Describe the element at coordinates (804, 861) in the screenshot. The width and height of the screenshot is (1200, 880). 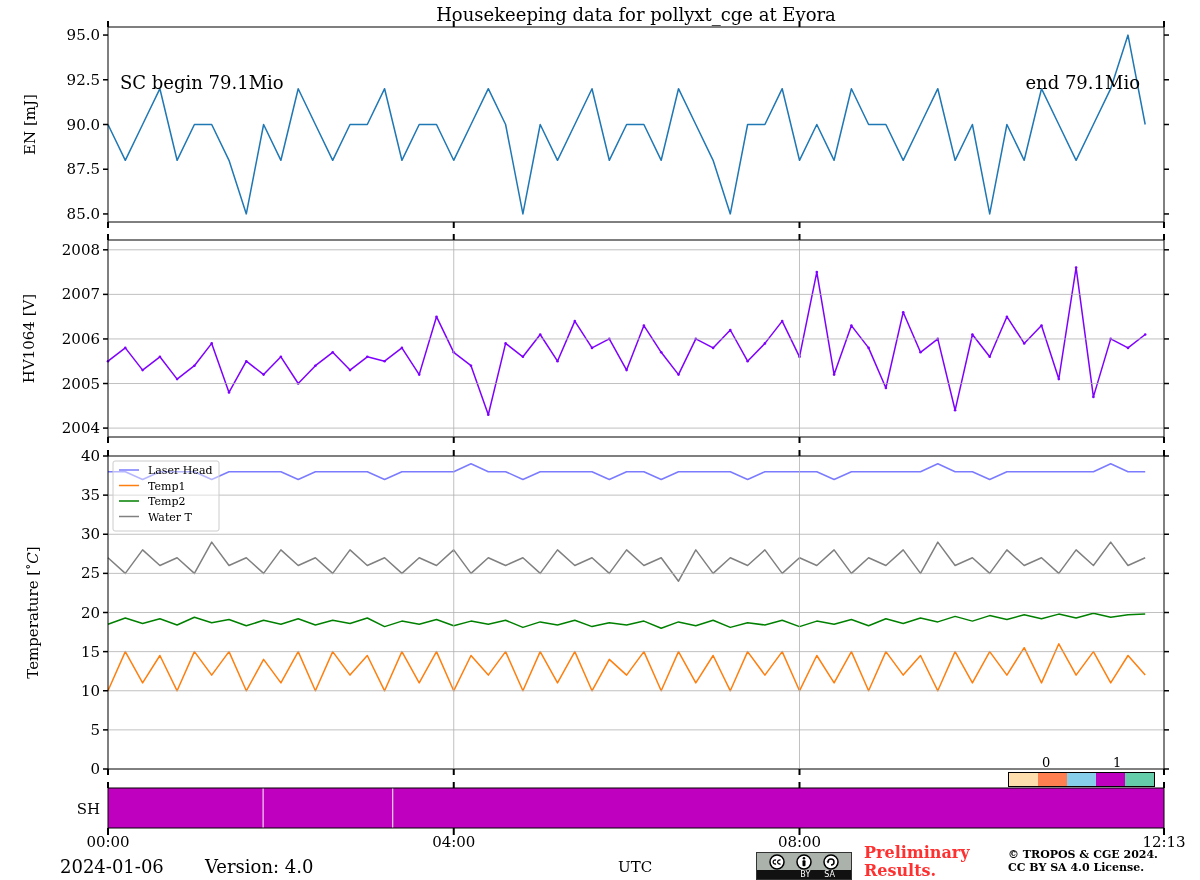
I see `person-icon` at that location.